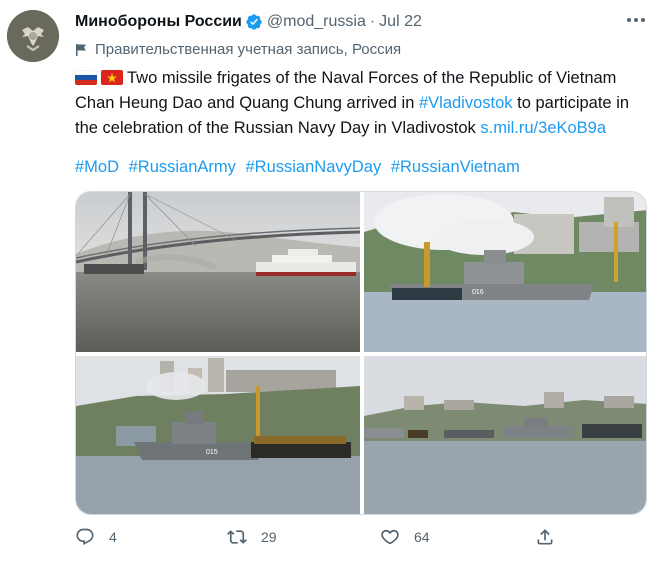  Describe the element at coordinates (182, 167) in the screenshot. I see `hashtag-russianarmy: #RussianArmy` at that location.